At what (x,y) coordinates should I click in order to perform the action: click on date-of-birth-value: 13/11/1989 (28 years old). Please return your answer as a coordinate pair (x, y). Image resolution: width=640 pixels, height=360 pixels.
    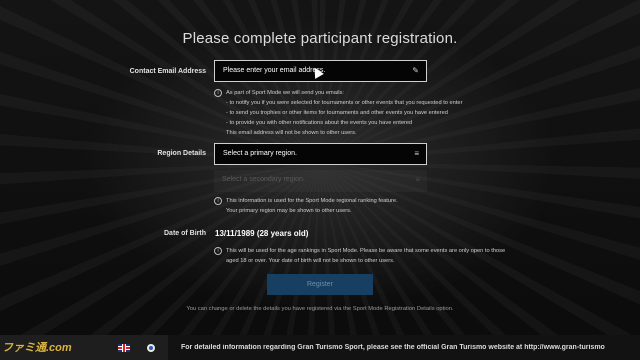
    Looking at the image, I should click on (262, 233).